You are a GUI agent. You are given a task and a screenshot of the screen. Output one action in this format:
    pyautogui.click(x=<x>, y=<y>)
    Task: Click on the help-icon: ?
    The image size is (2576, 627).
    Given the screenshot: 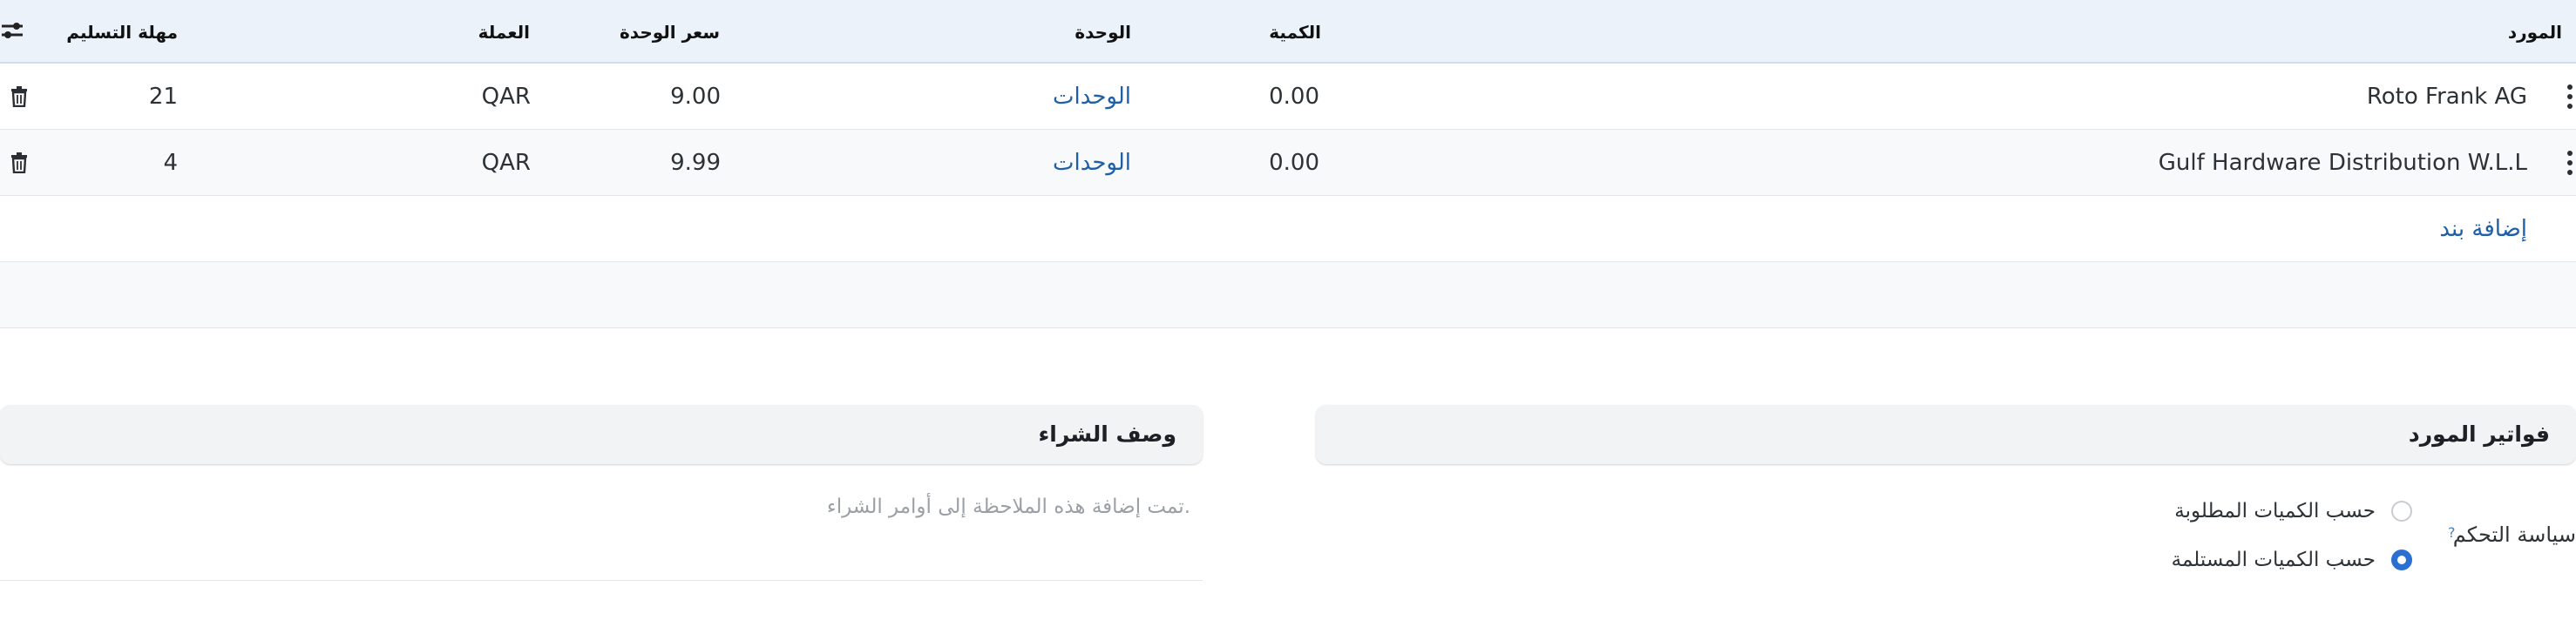 What is the action you would take?
    pyautogui.click(x=2452, y=532)
    